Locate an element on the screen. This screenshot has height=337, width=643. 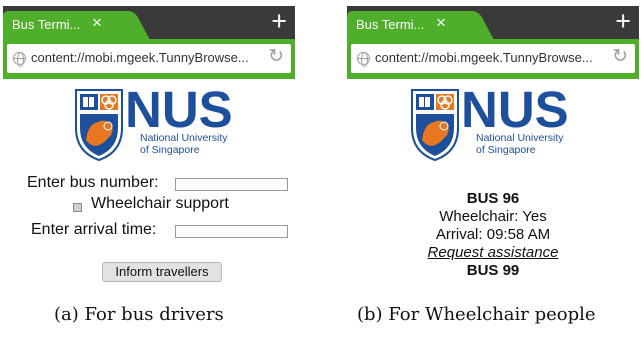
caption-b: (b) For Wheelchair people is located at coordinates (476, 314).